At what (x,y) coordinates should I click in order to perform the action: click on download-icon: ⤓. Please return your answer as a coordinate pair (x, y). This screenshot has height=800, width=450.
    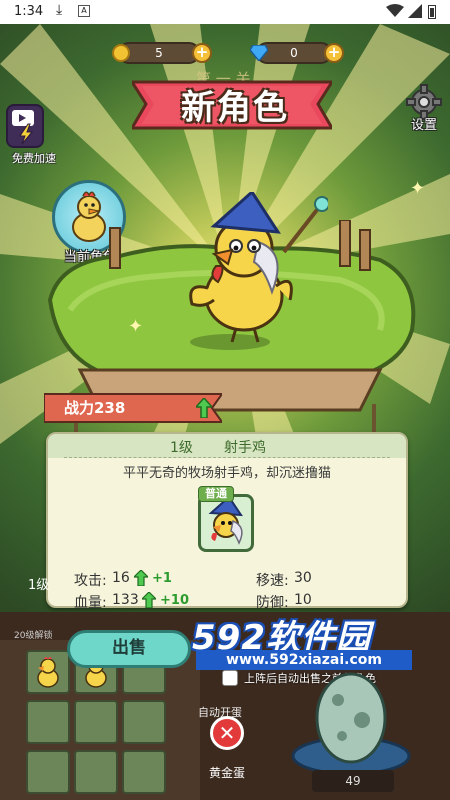
    Looking at the image, I should click on (59, 10).